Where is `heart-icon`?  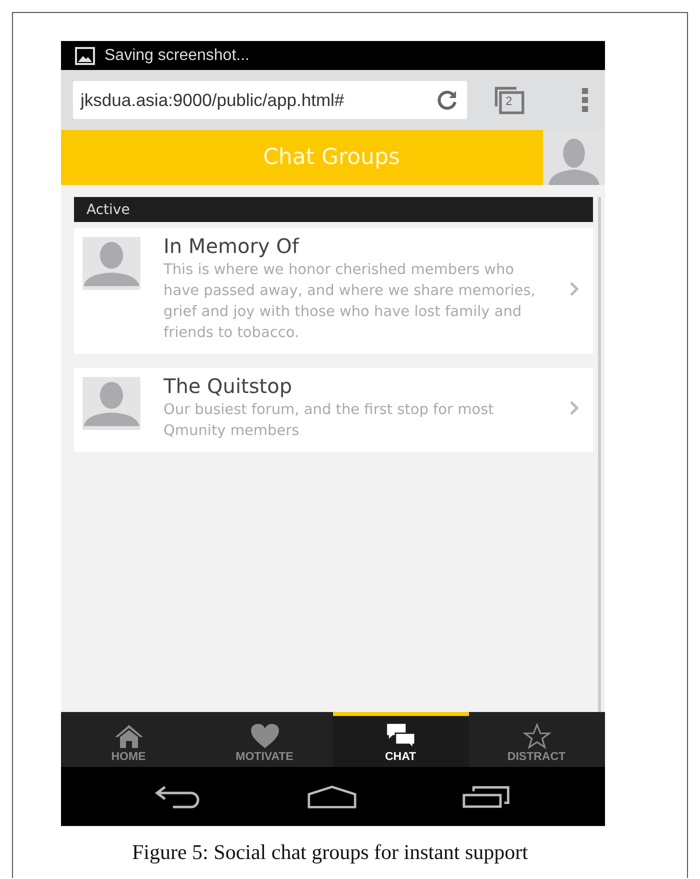
heart-icon is located at coordinates (265, 736).